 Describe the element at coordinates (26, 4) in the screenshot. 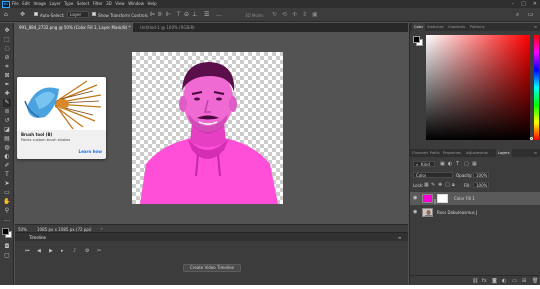

I see `menu-edit: Edit` at that location.